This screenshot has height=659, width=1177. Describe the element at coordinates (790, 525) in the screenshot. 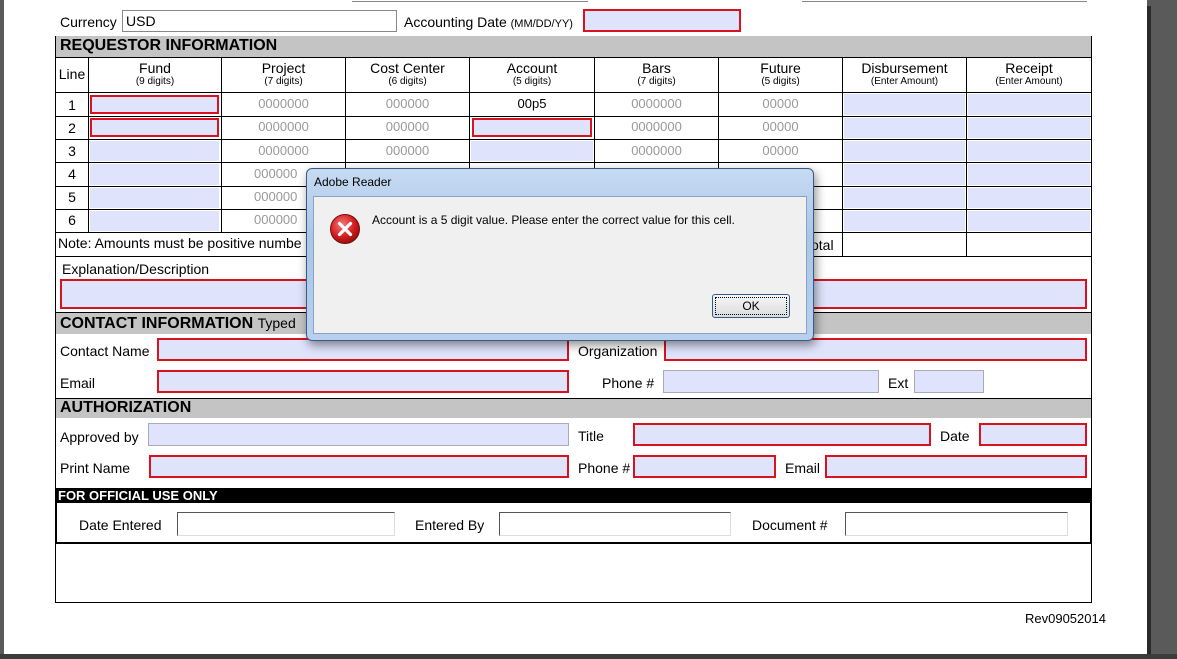

I see `document-number-label: Document #` at that location.